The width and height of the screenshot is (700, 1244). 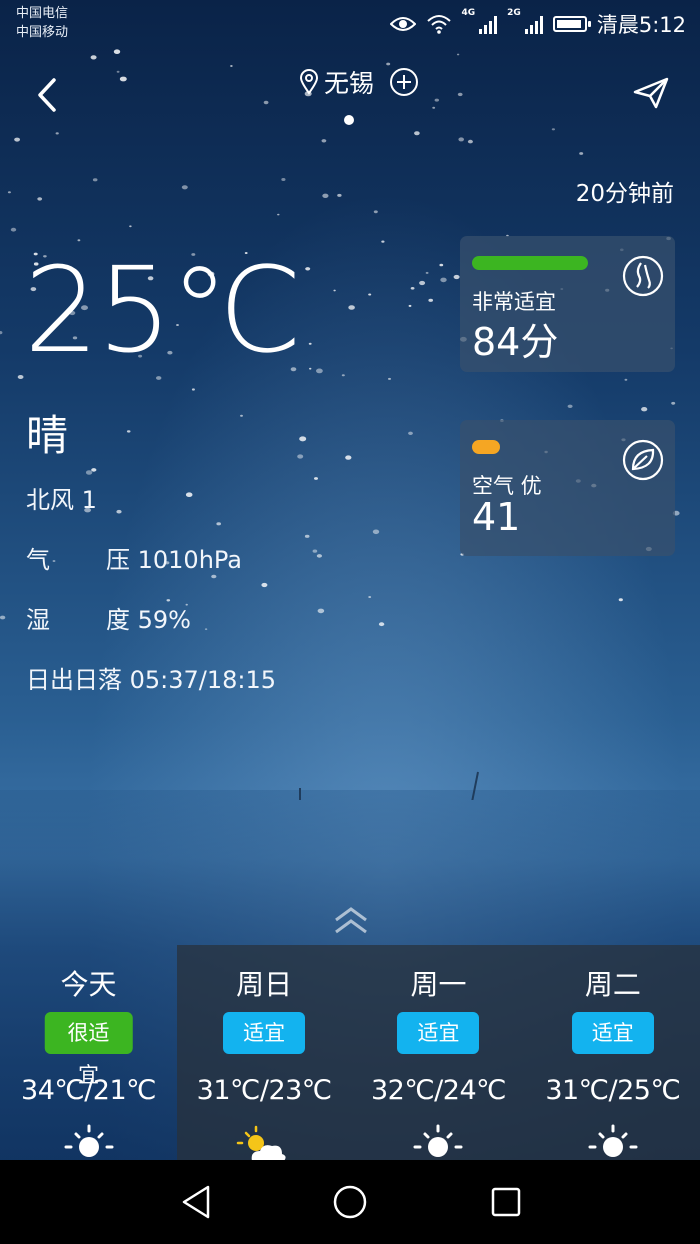 I want to click on page-indicator-dot, so click(x=349, y=120).